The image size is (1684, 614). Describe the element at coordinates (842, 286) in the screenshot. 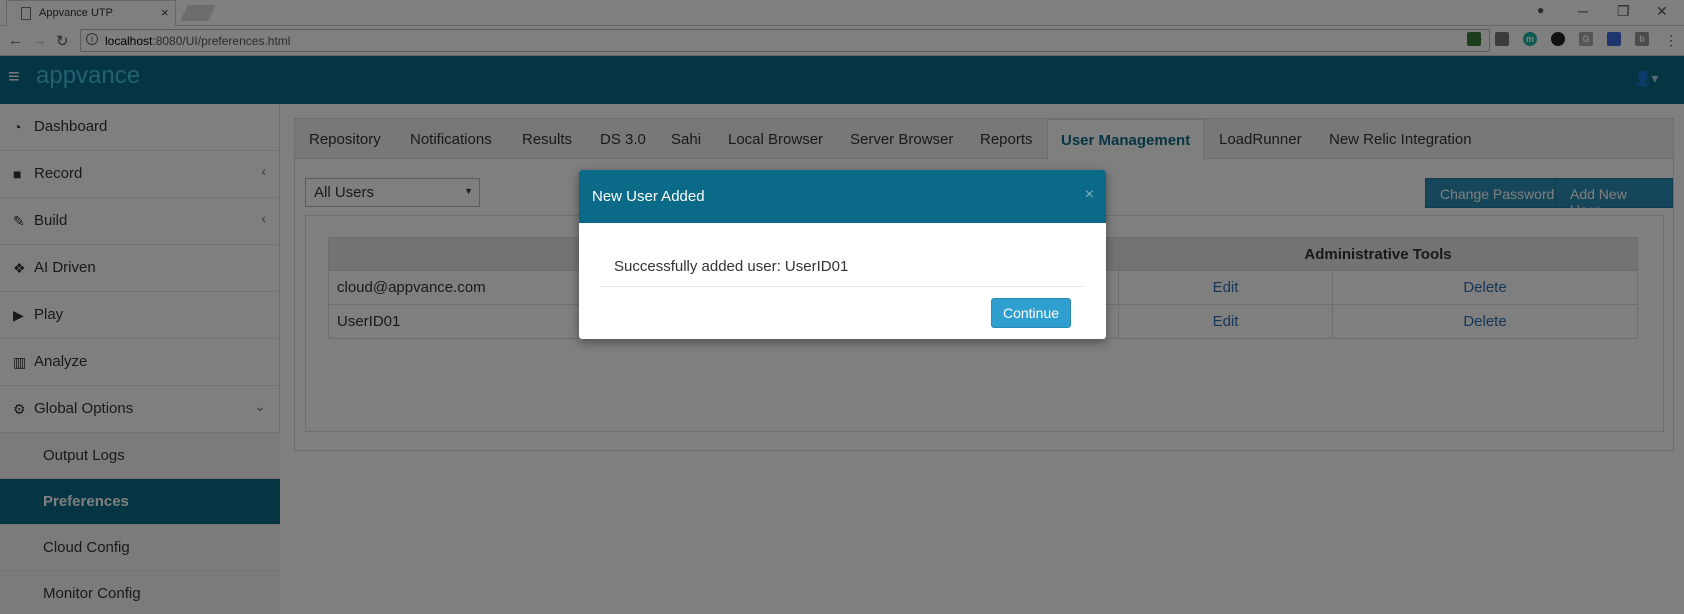

I see `divider` at that location.